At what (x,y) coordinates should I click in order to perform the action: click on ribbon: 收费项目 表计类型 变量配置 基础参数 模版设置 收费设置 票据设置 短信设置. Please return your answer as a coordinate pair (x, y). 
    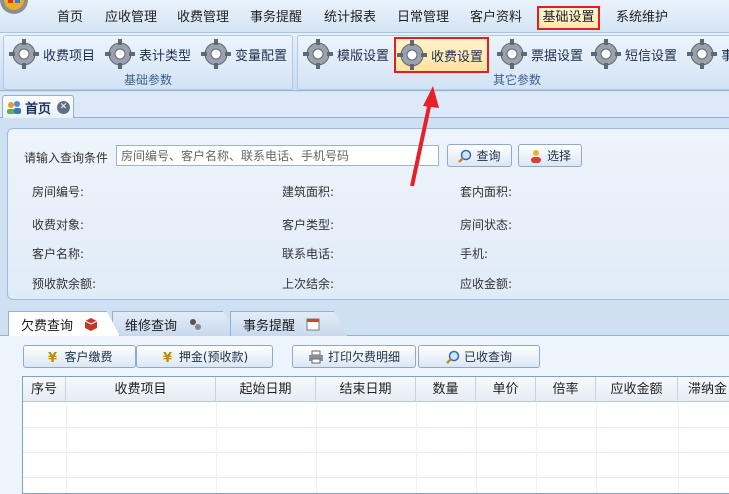
    Looking at the image, I should click on (364, 62).